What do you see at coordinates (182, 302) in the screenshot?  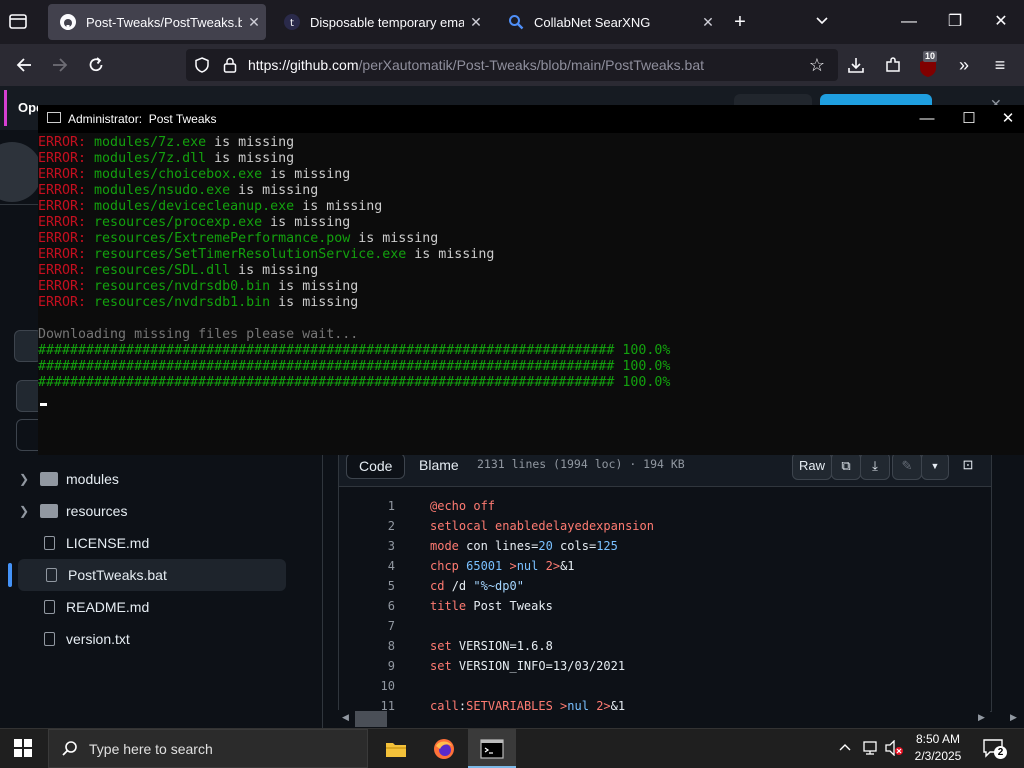 I see `console-text: resources/nvdrsdb1.bin` at bounding box center [182, 302].